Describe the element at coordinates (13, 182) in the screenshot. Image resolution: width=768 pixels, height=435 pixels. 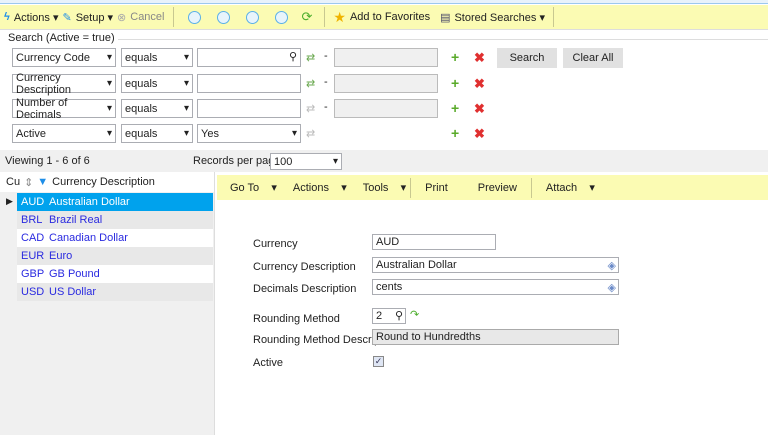
I see `column-header-code: Cu` at that location.